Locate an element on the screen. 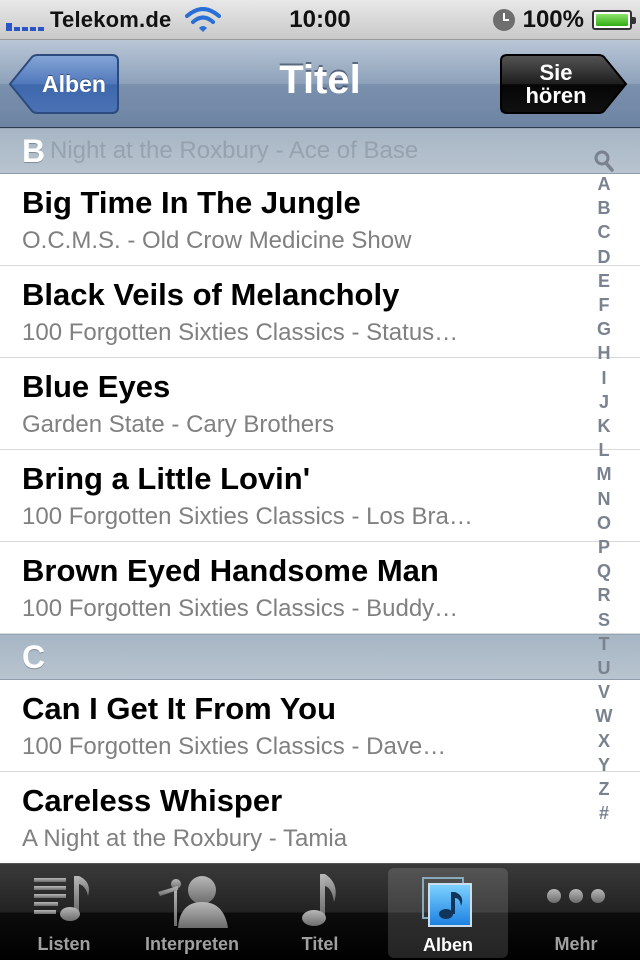 This screenshot has height=960, width=640. index-letter: N is located at coordinates (604, 499).